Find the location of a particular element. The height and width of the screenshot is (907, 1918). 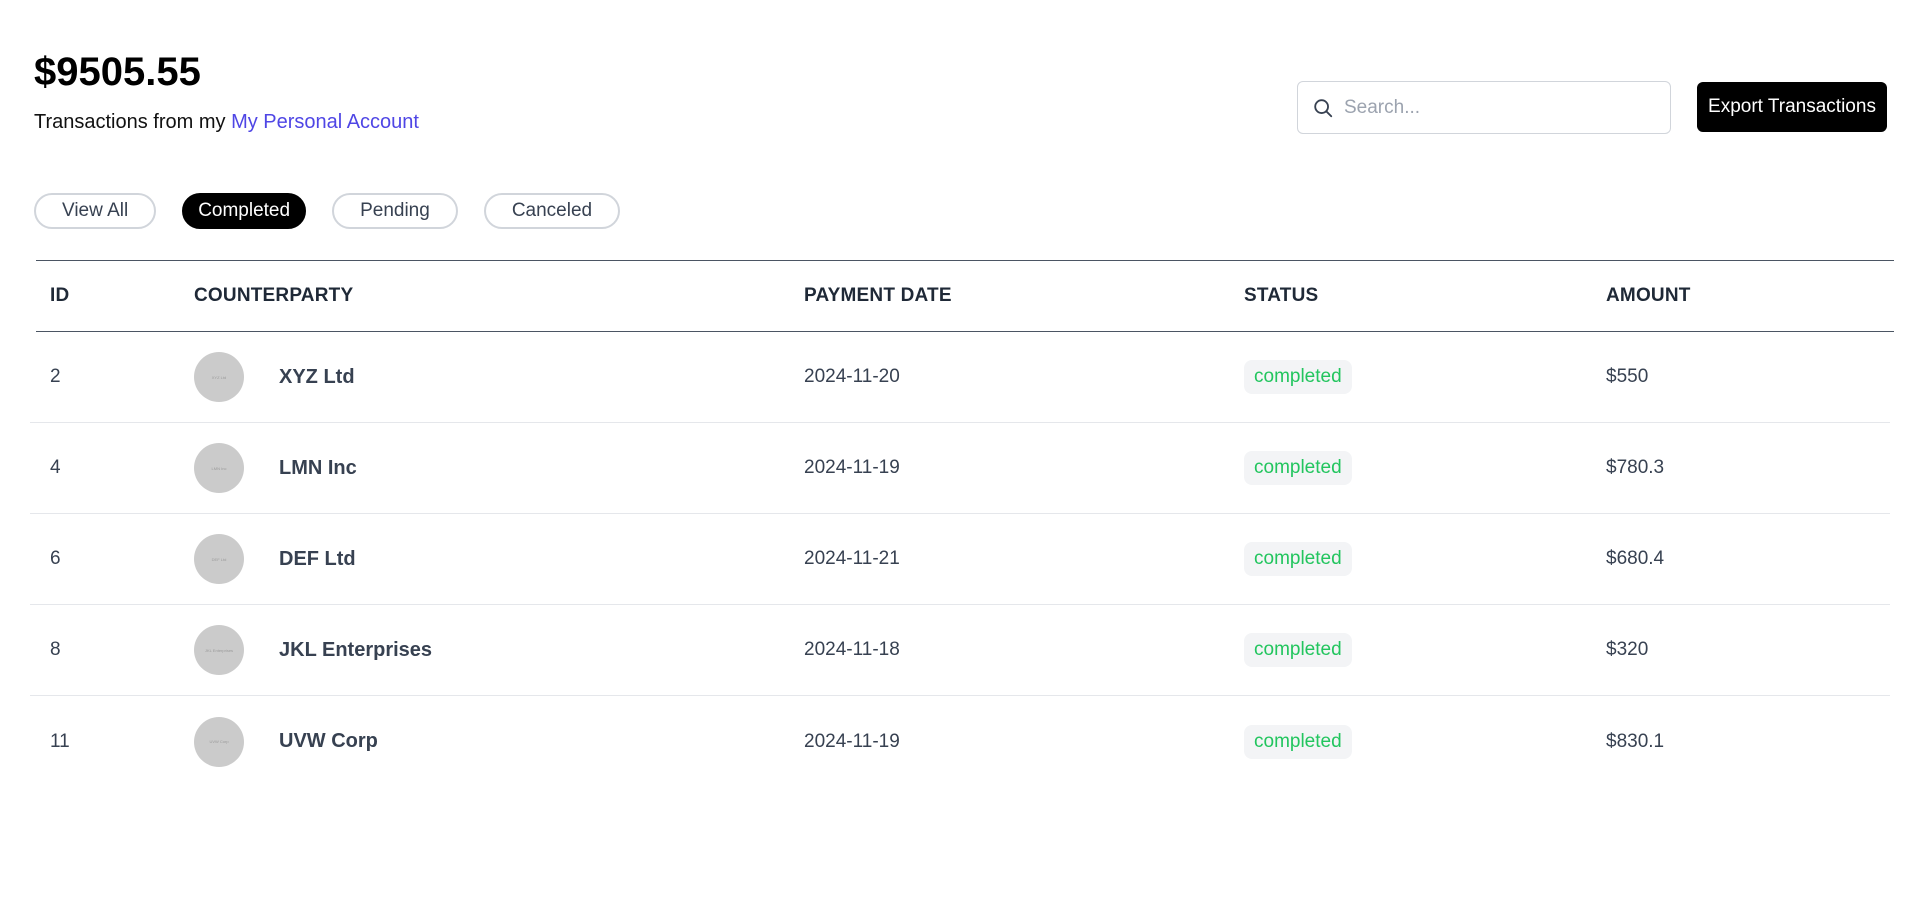

avatar: DEF Ltd is located at coordinates (219, 559).